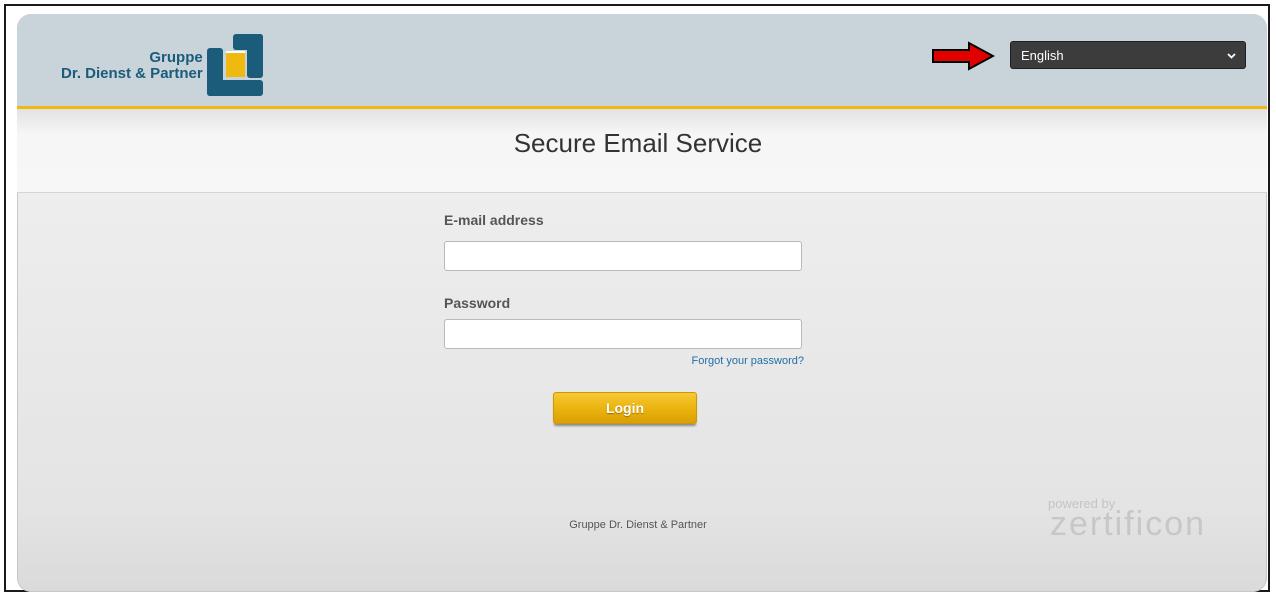  Describe the element at coordinates (638, 143) in the screenshot. I see `page-title: Secure Email Service` at that location.